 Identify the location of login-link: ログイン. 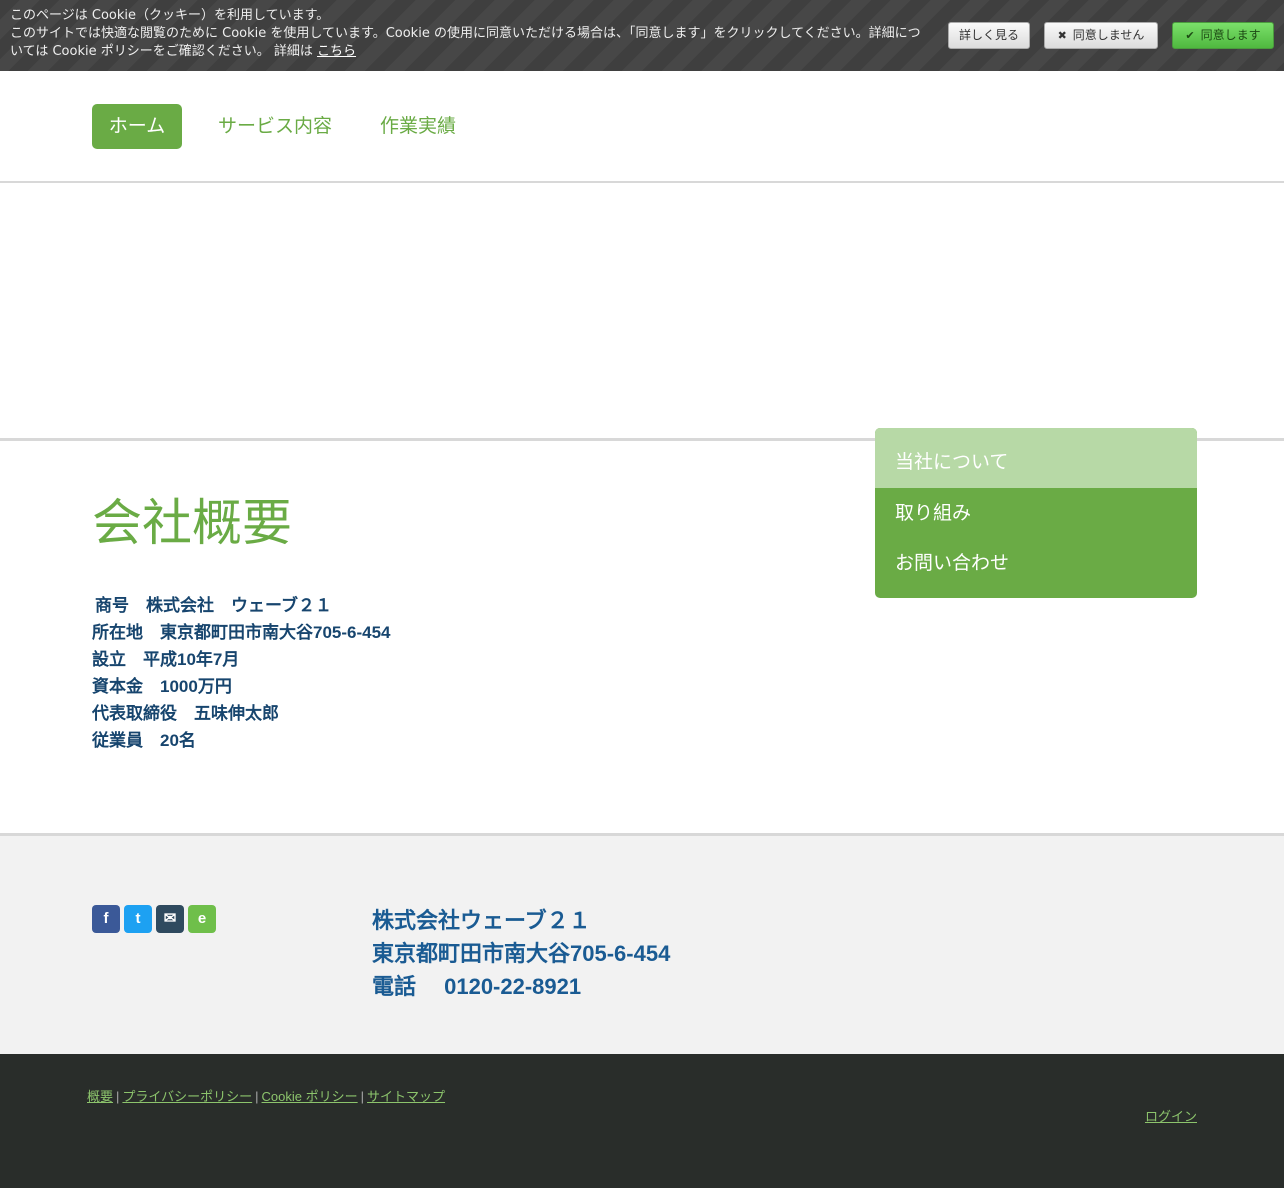
(1171, 1115).